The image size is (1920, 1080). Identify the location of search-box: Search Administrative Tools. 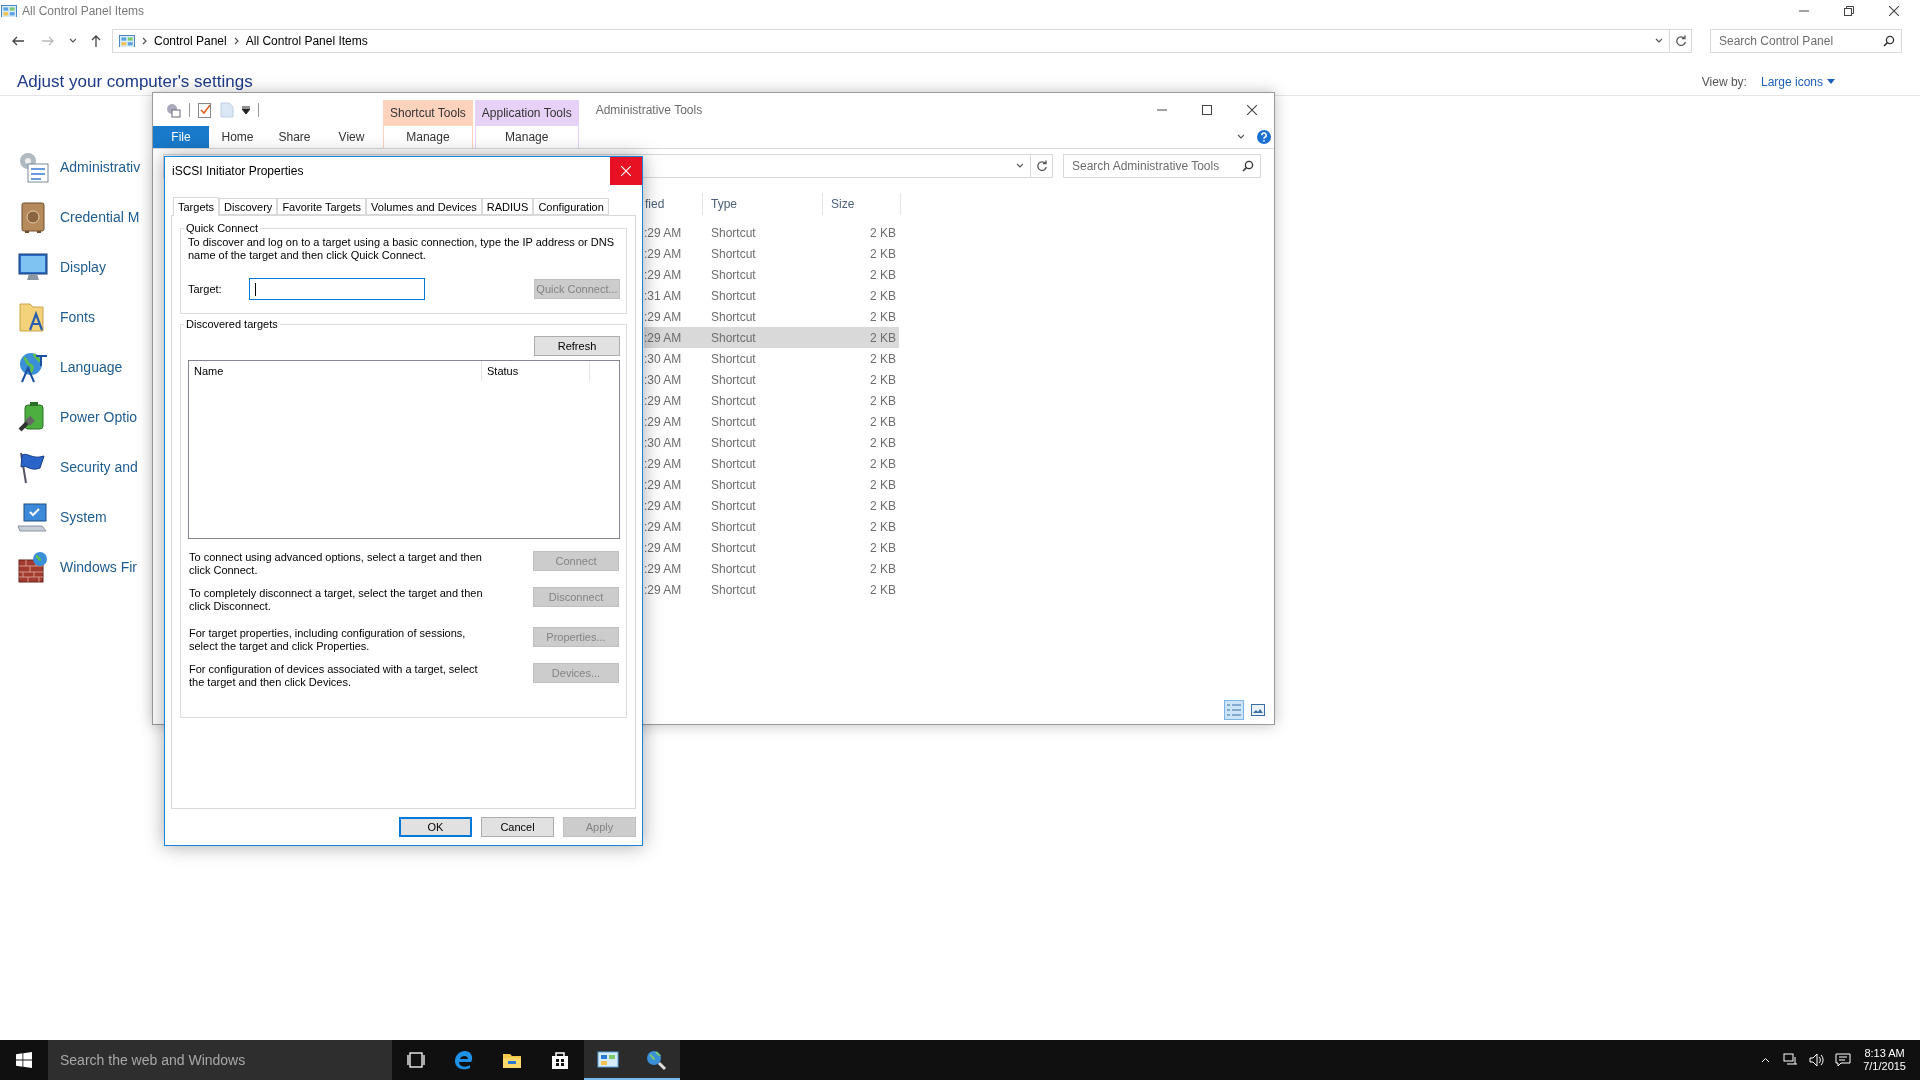
(1162, 166).